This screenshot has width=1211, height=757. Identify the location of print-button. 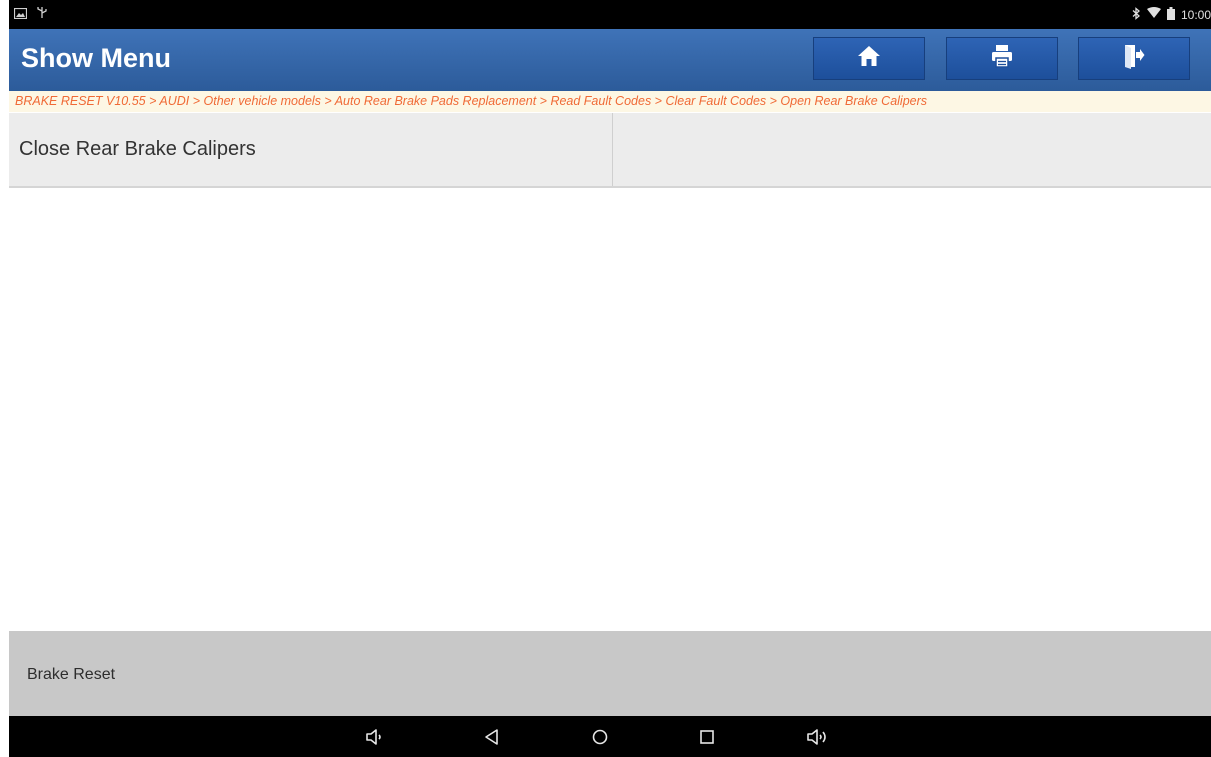
(1002, 58).